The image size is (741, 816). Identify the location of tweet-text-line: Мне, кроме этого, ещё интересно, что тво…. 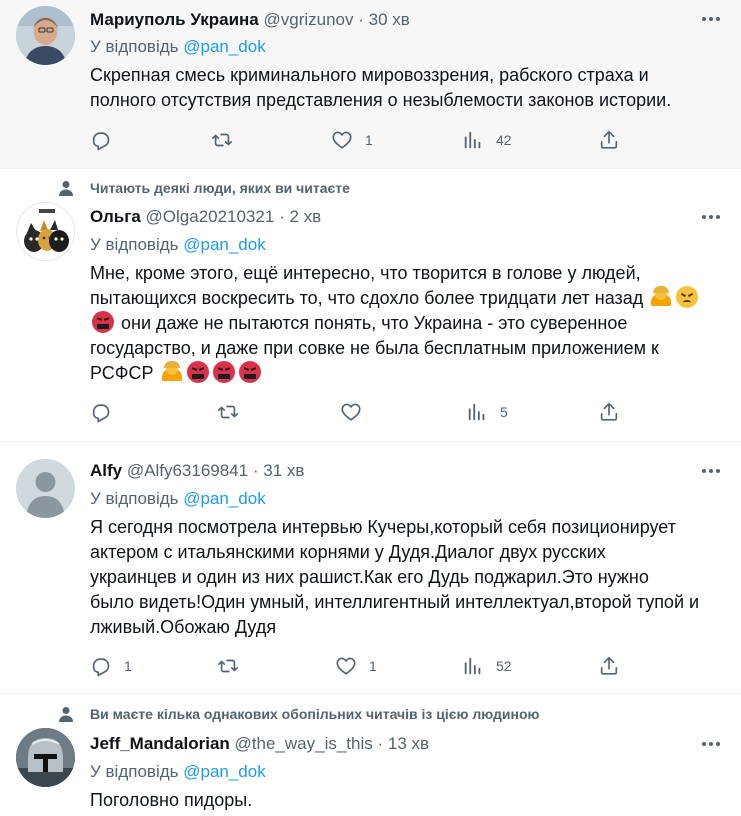
(365, 273).